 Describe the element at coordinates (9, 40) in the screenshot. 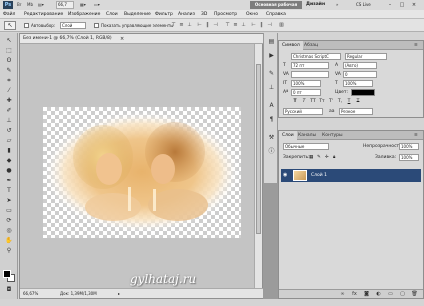

I see `move-tool-icon: ↖` at that location.